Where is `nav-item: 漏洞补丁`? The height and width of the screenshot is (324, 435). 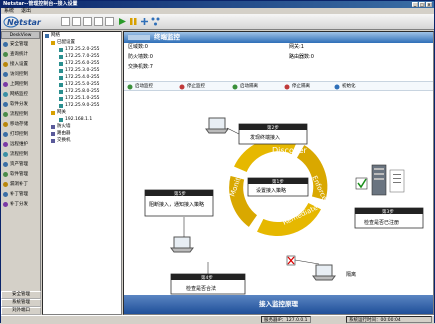
nav-item: 漏洞补丁 is located at coordinates (20, 184).